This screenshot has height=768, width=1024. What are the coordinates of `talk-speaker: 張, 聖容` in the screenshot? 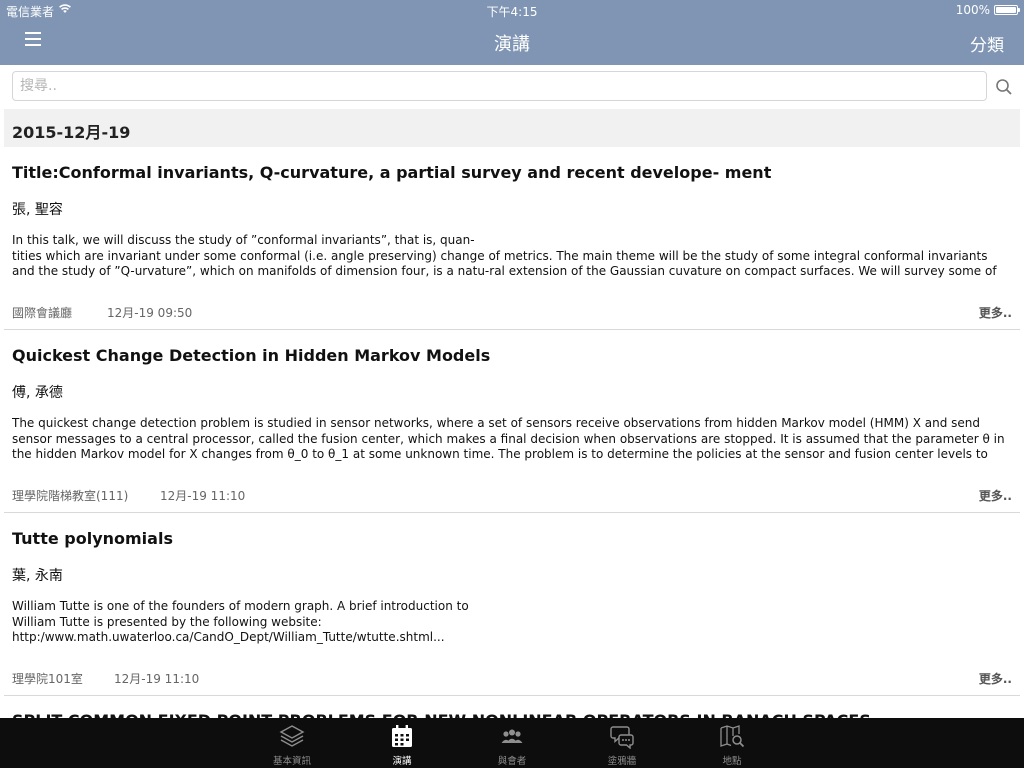 It's located at (37, 210).